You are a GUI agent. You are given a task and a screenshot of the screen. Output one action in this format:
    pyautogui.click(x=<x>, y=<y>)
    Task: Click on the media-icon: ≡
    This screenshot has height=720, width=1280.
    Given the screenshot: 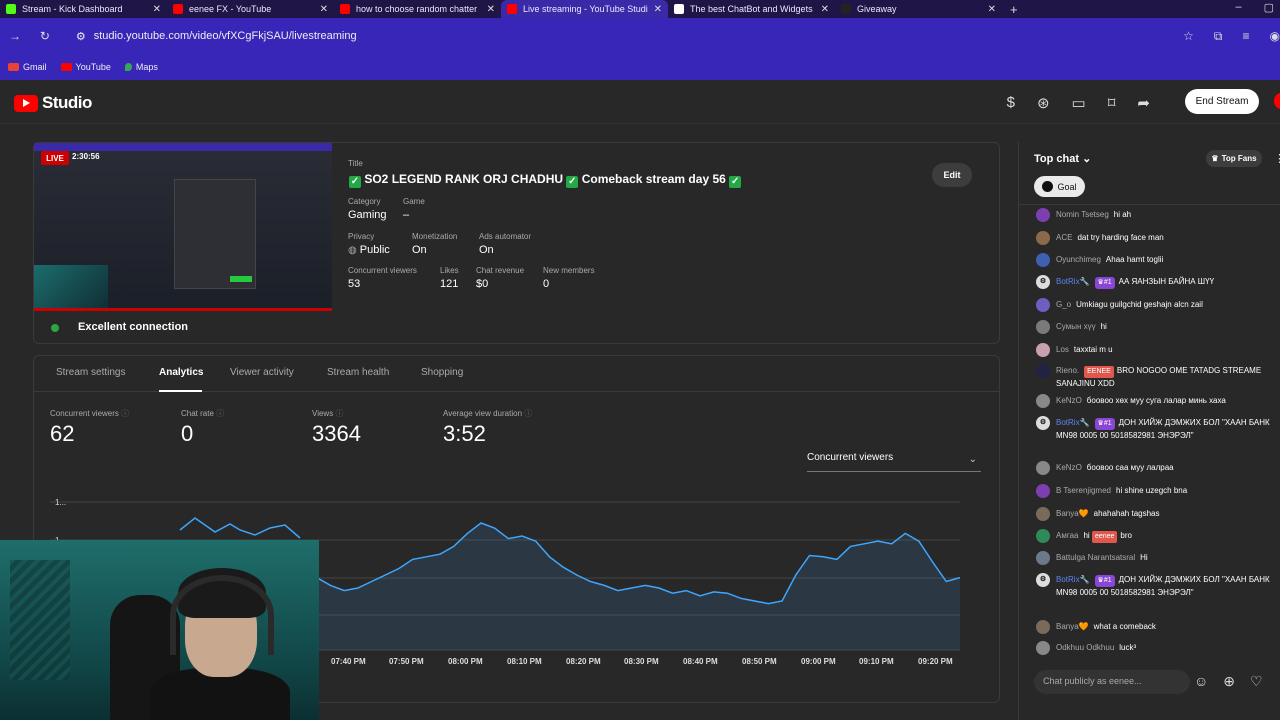 What is the action you would take?
    pyautogui.click(x=1245, y=36)
    